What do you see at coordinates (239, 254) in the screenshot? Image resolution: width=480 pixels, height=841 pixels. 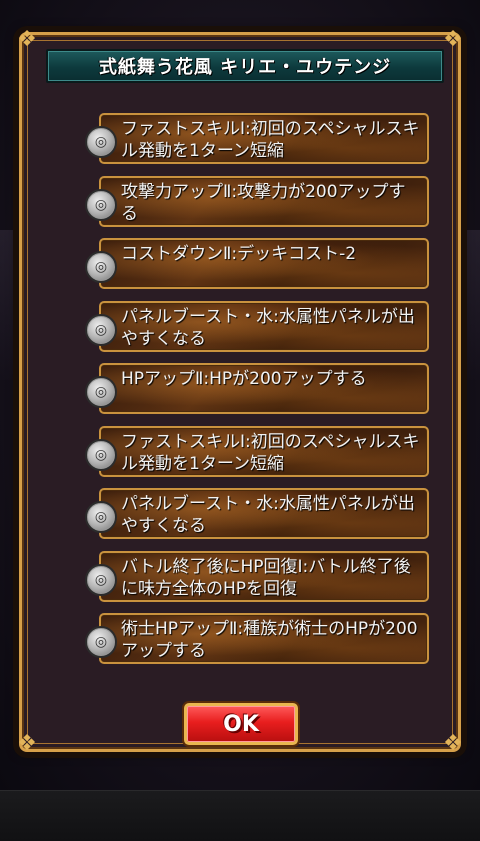 I see `skill-description: コストダウンⅡ:デッキコスト-2` at bounding box center [239, 254].